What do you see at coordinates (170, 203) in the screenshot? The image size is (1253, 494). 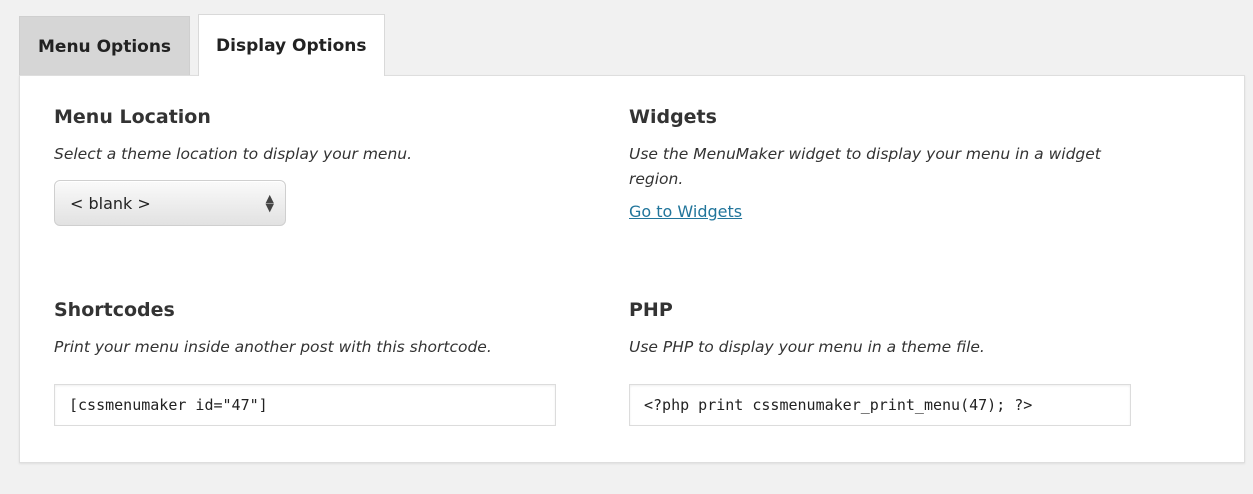 I see `theme-location-select: < blank > ▲ ▼` at bounding box center [170, 203].